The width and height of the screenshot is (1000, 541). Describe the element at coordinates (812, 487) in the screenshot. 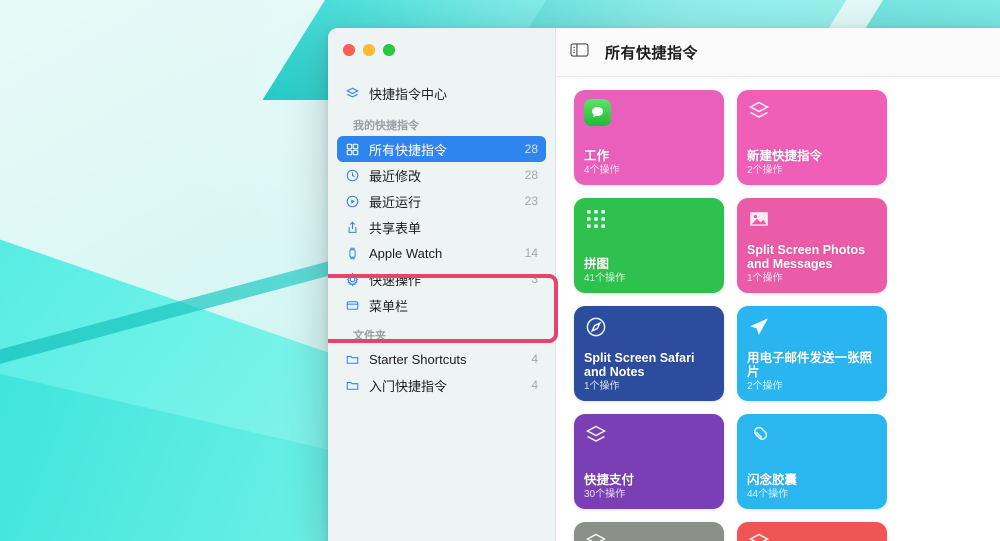

I see `card-text: 闪念胶囊 44个操作` at that location.